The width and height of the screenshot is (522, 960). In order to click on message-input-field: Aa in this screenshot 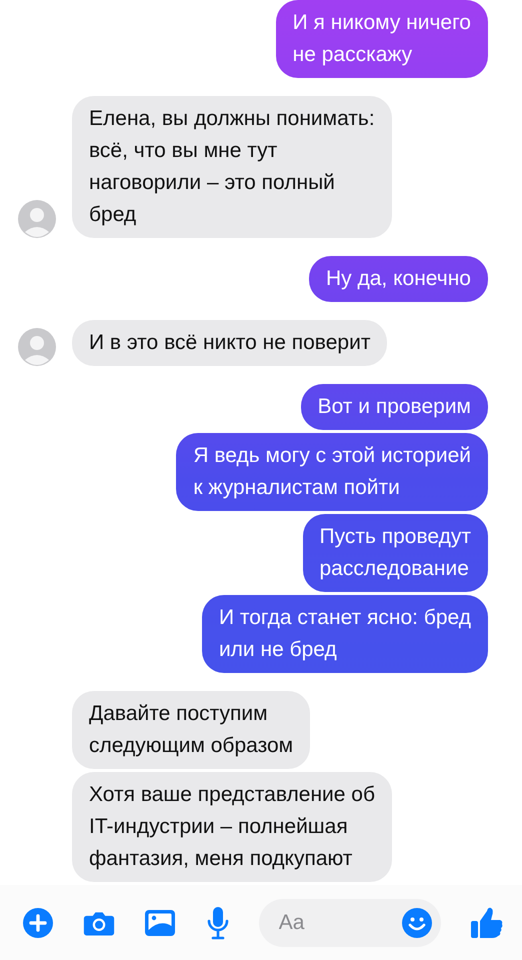, I will do `click(349, 922)`.